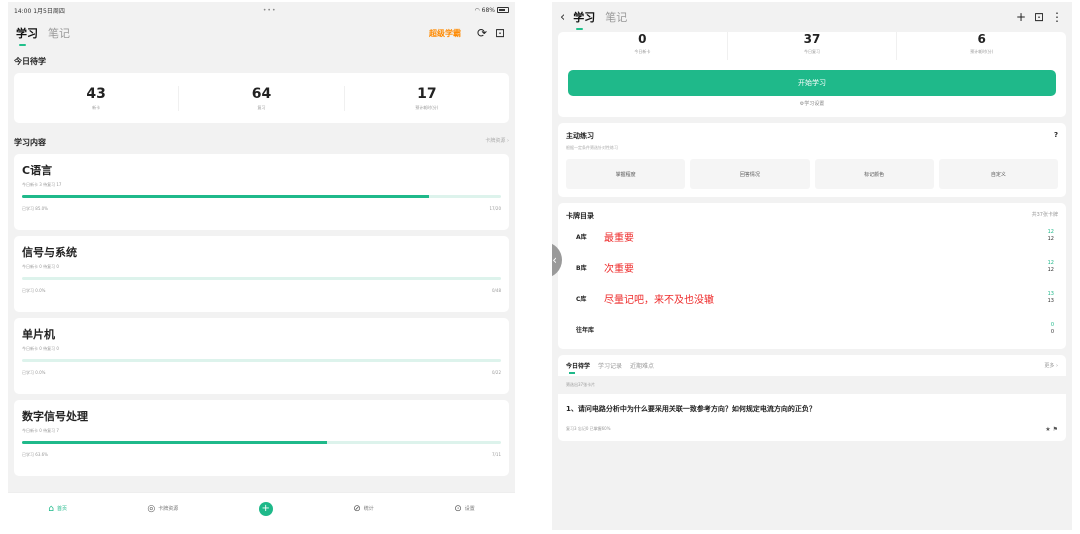 The image size is (1080, 534). Describe the element at coordinates (998, 174) in the screenshot. I see `chip-custom: 自定义` at that location.